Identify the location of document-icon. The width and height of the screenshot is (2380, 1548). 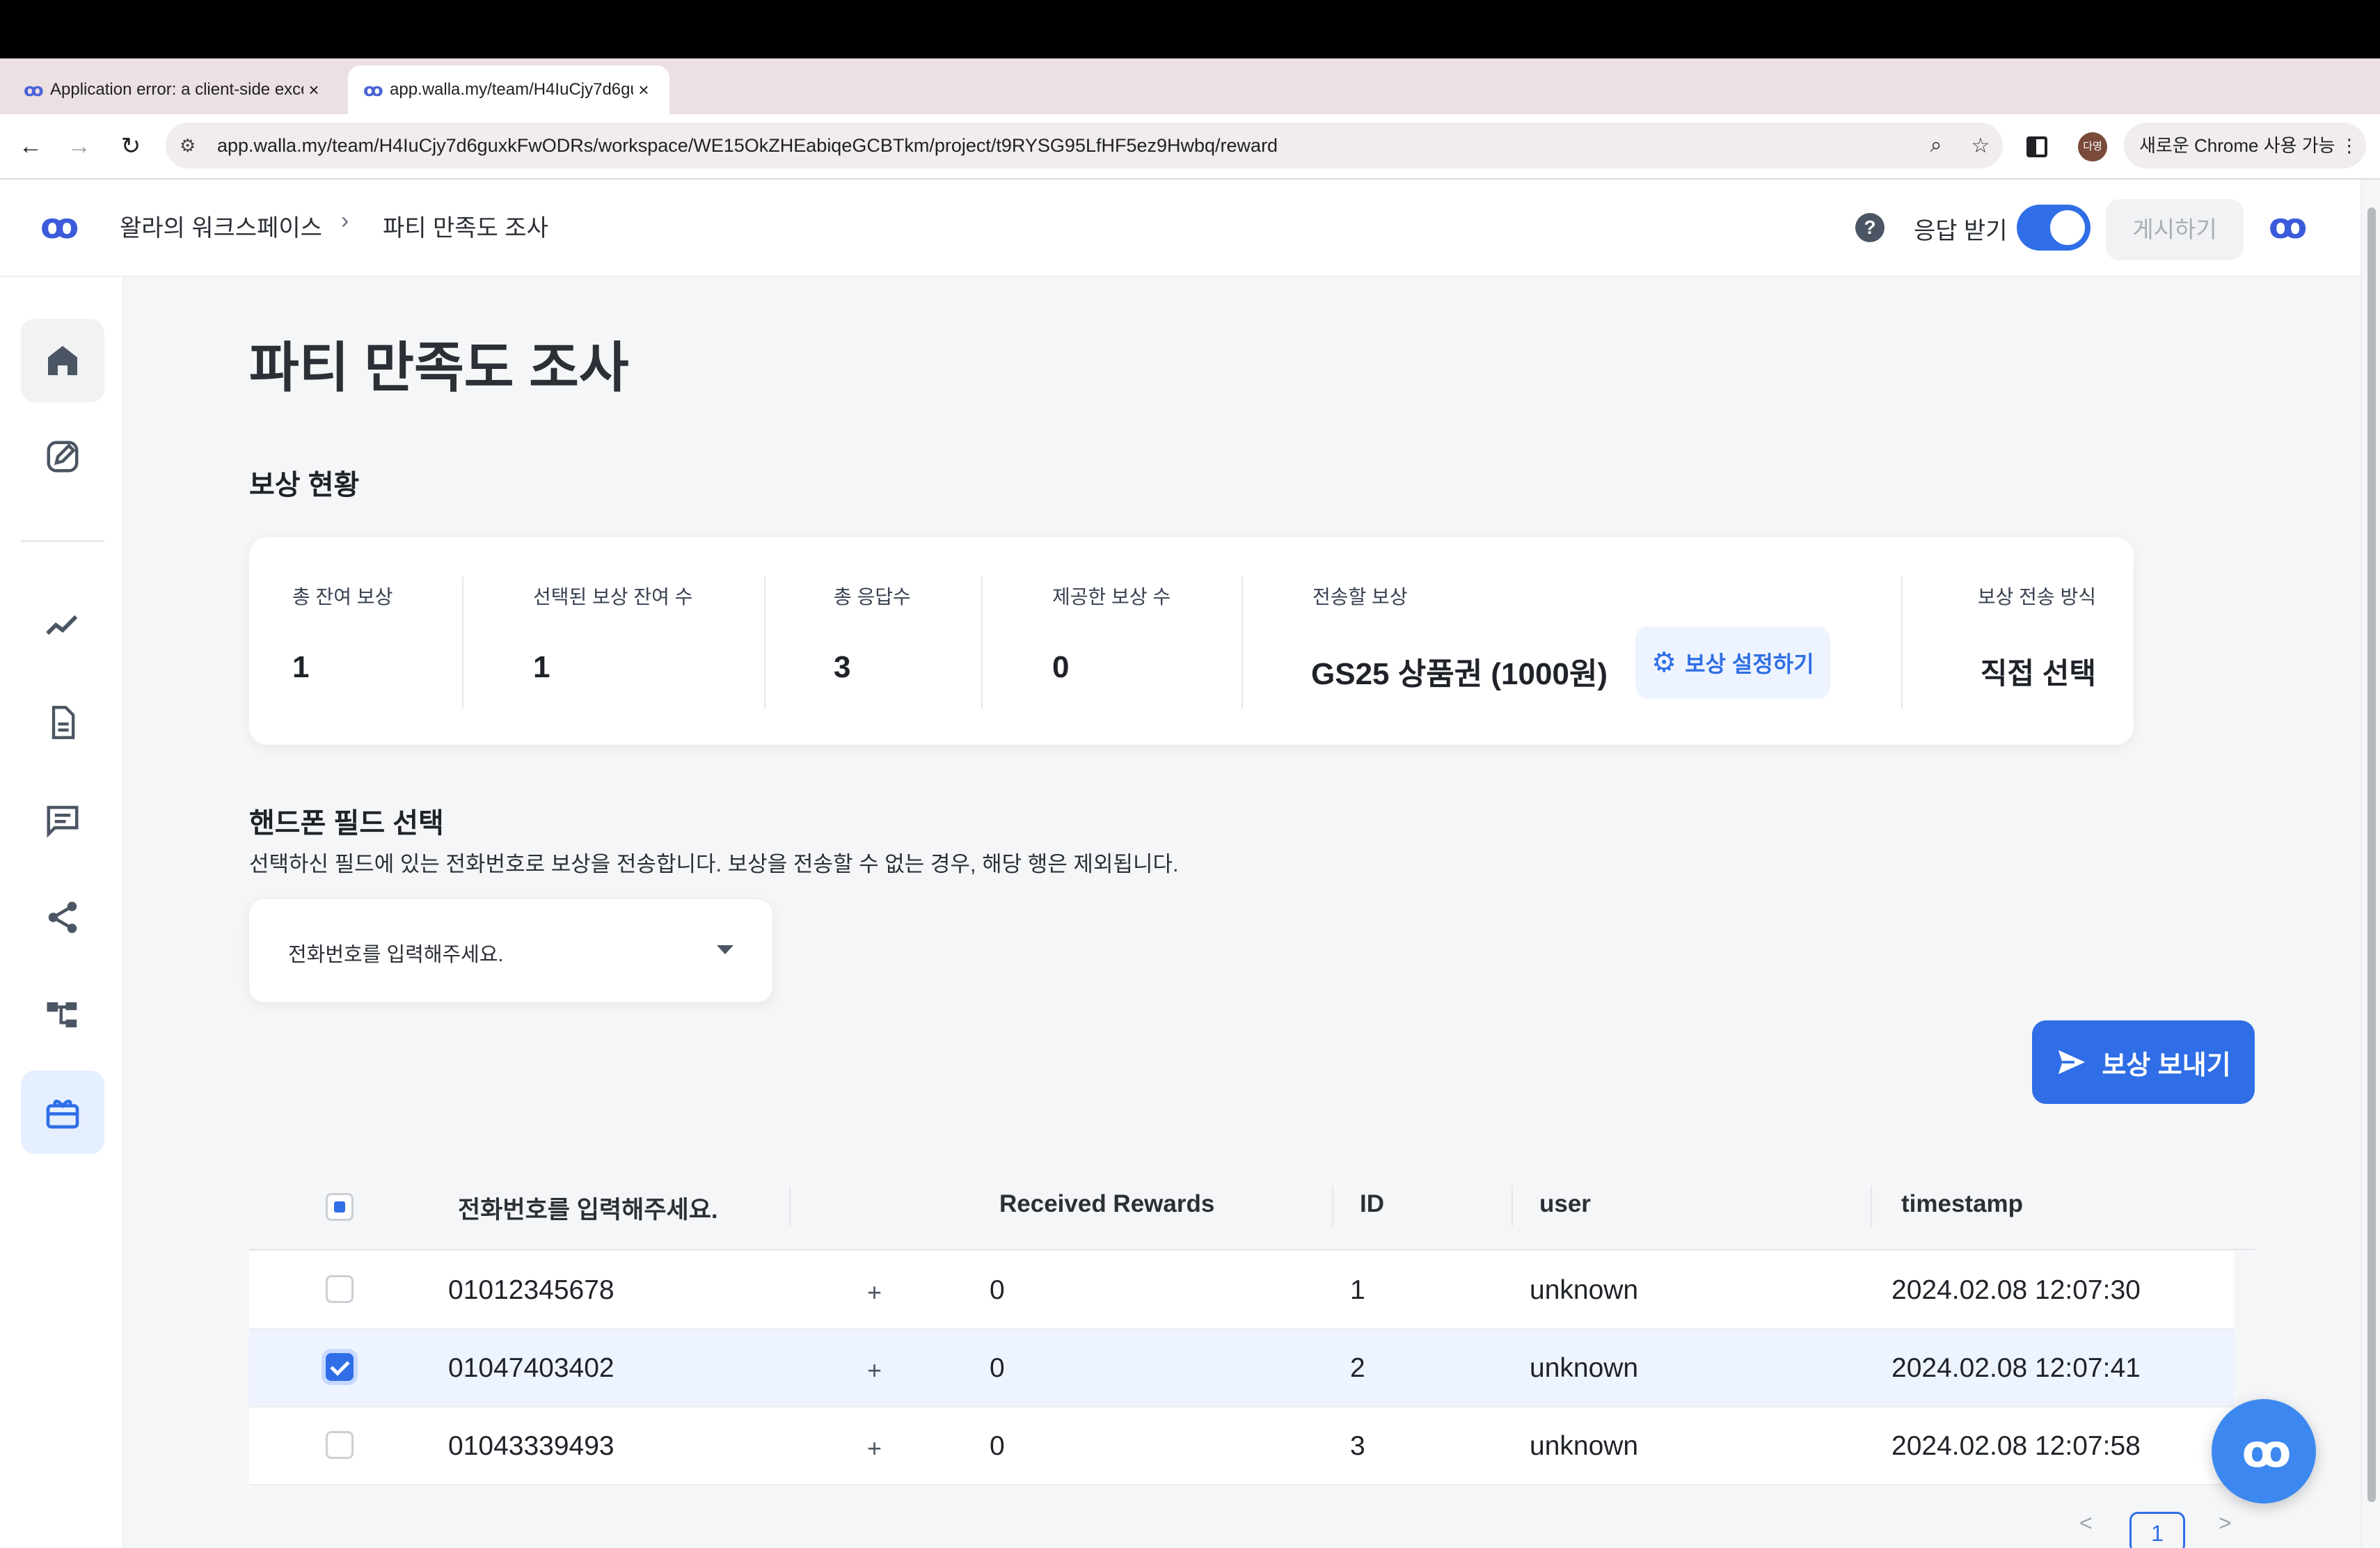
(62, 722).